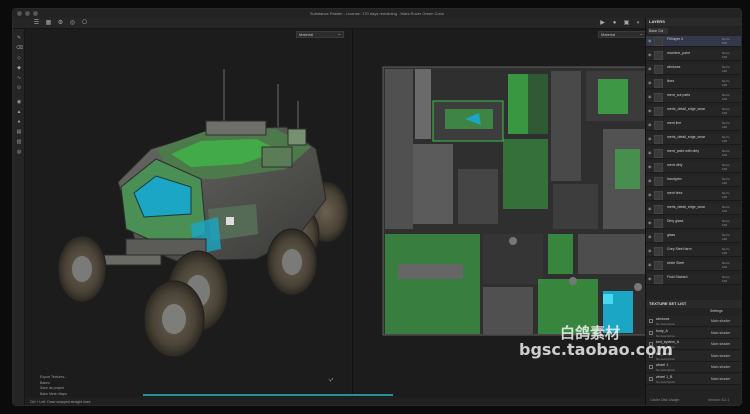 Image resolution: width=750 pixels, height=414 pixels. Describe the element at coordinates (693, 97) in the screenshot. I see `layer-row: ◉ ment_cut parts Norm 100` at that location.